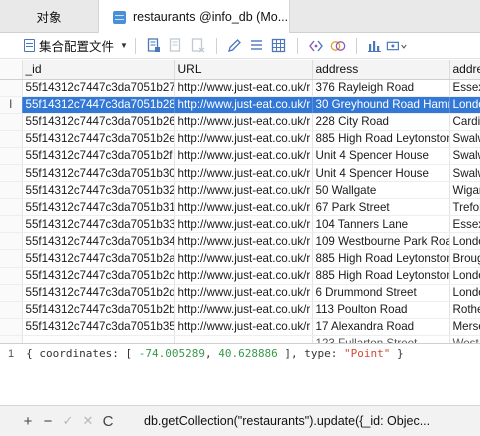 The width and height of the screenshot is (480, 436). Describe the element at coordinates (49, 16) in the screenshot. I see `tab-objects: 对象` at that location.